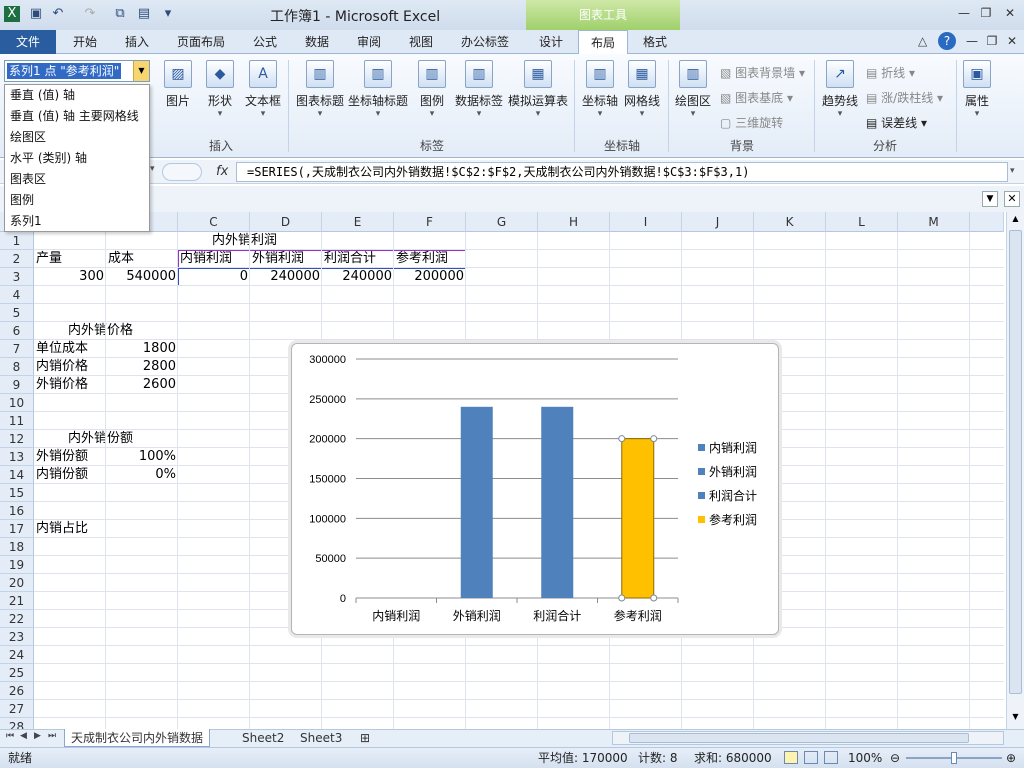  I want to click on column-header: J, so click(718, 222).